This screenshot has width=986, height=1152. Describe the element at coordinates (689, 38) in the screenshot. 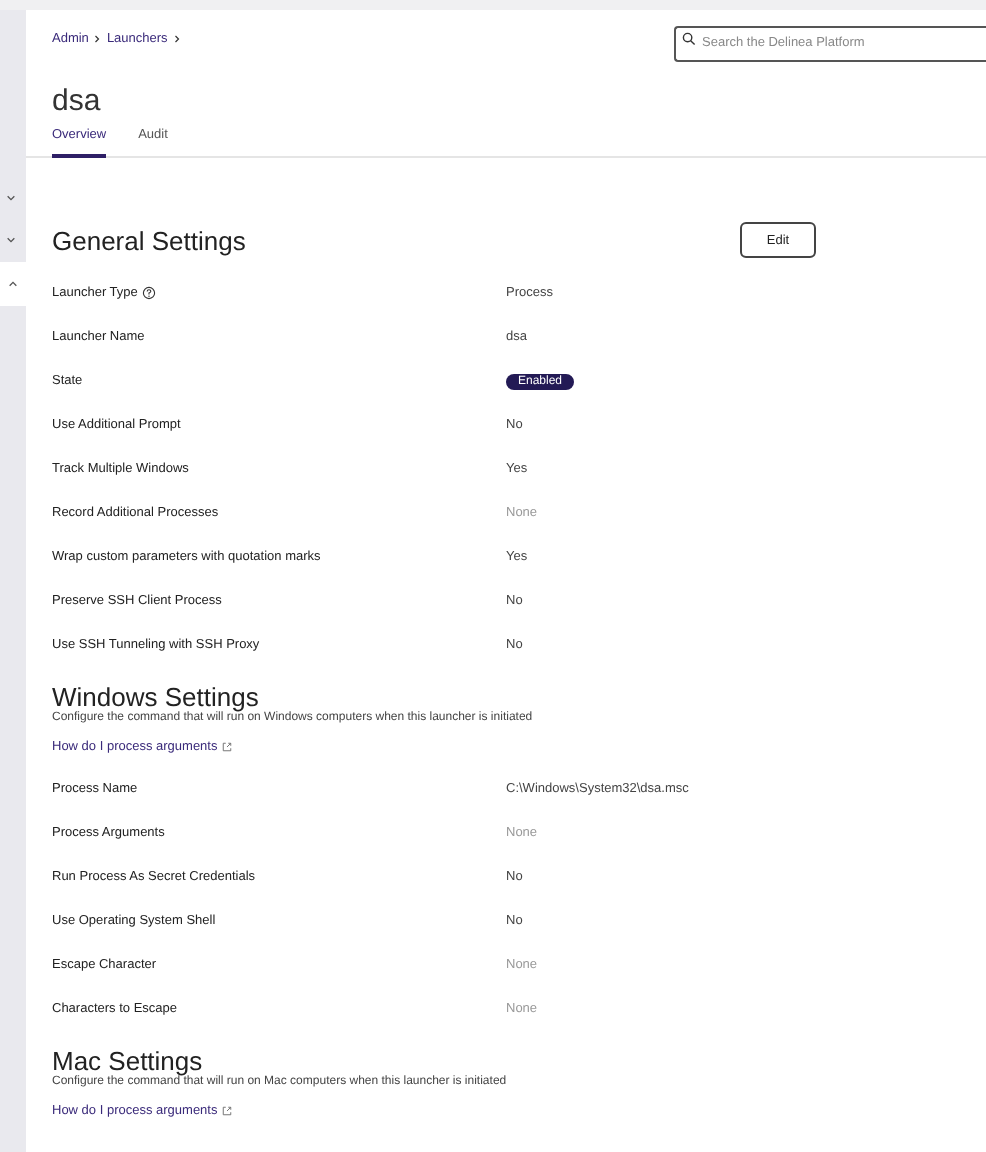

I see `search-icon` at that location.